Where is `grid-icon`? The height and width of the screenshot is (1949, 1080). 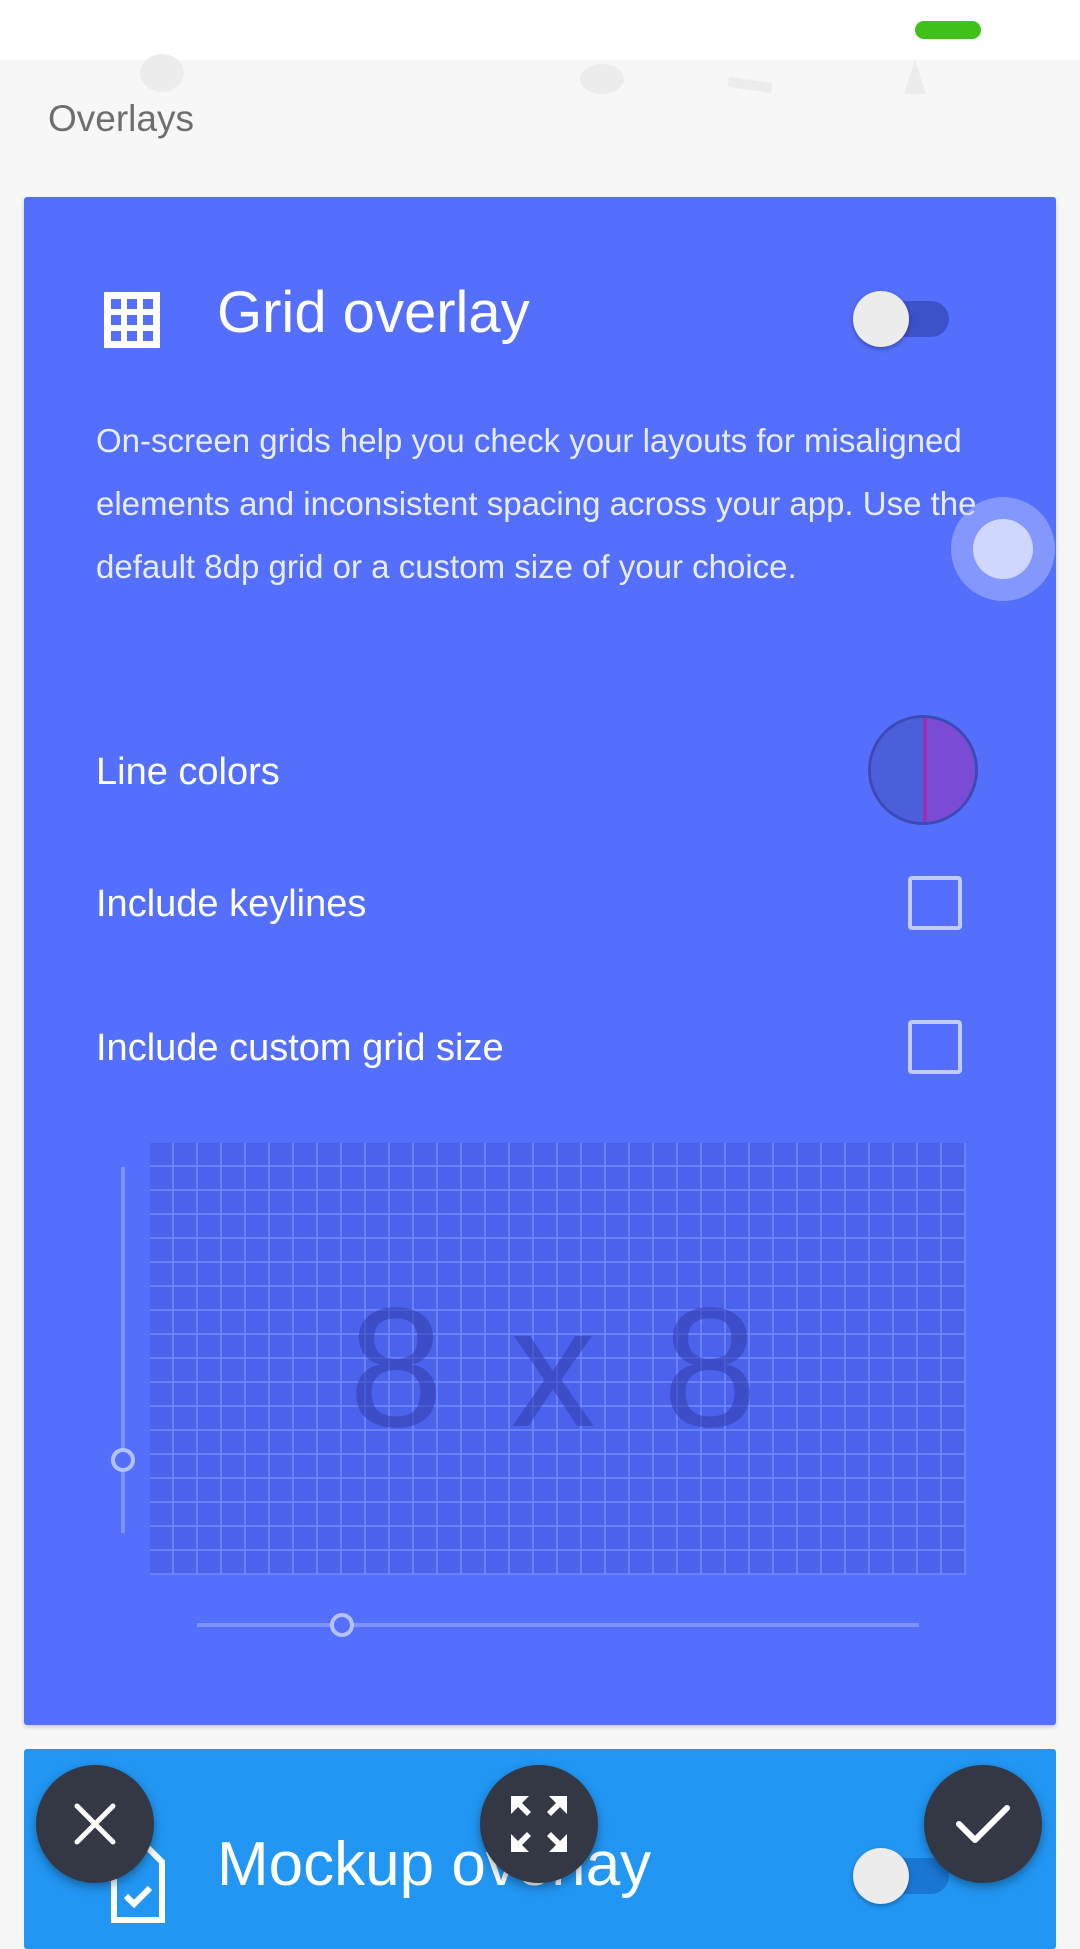 grid-icon is located at coordinates (132, 320).